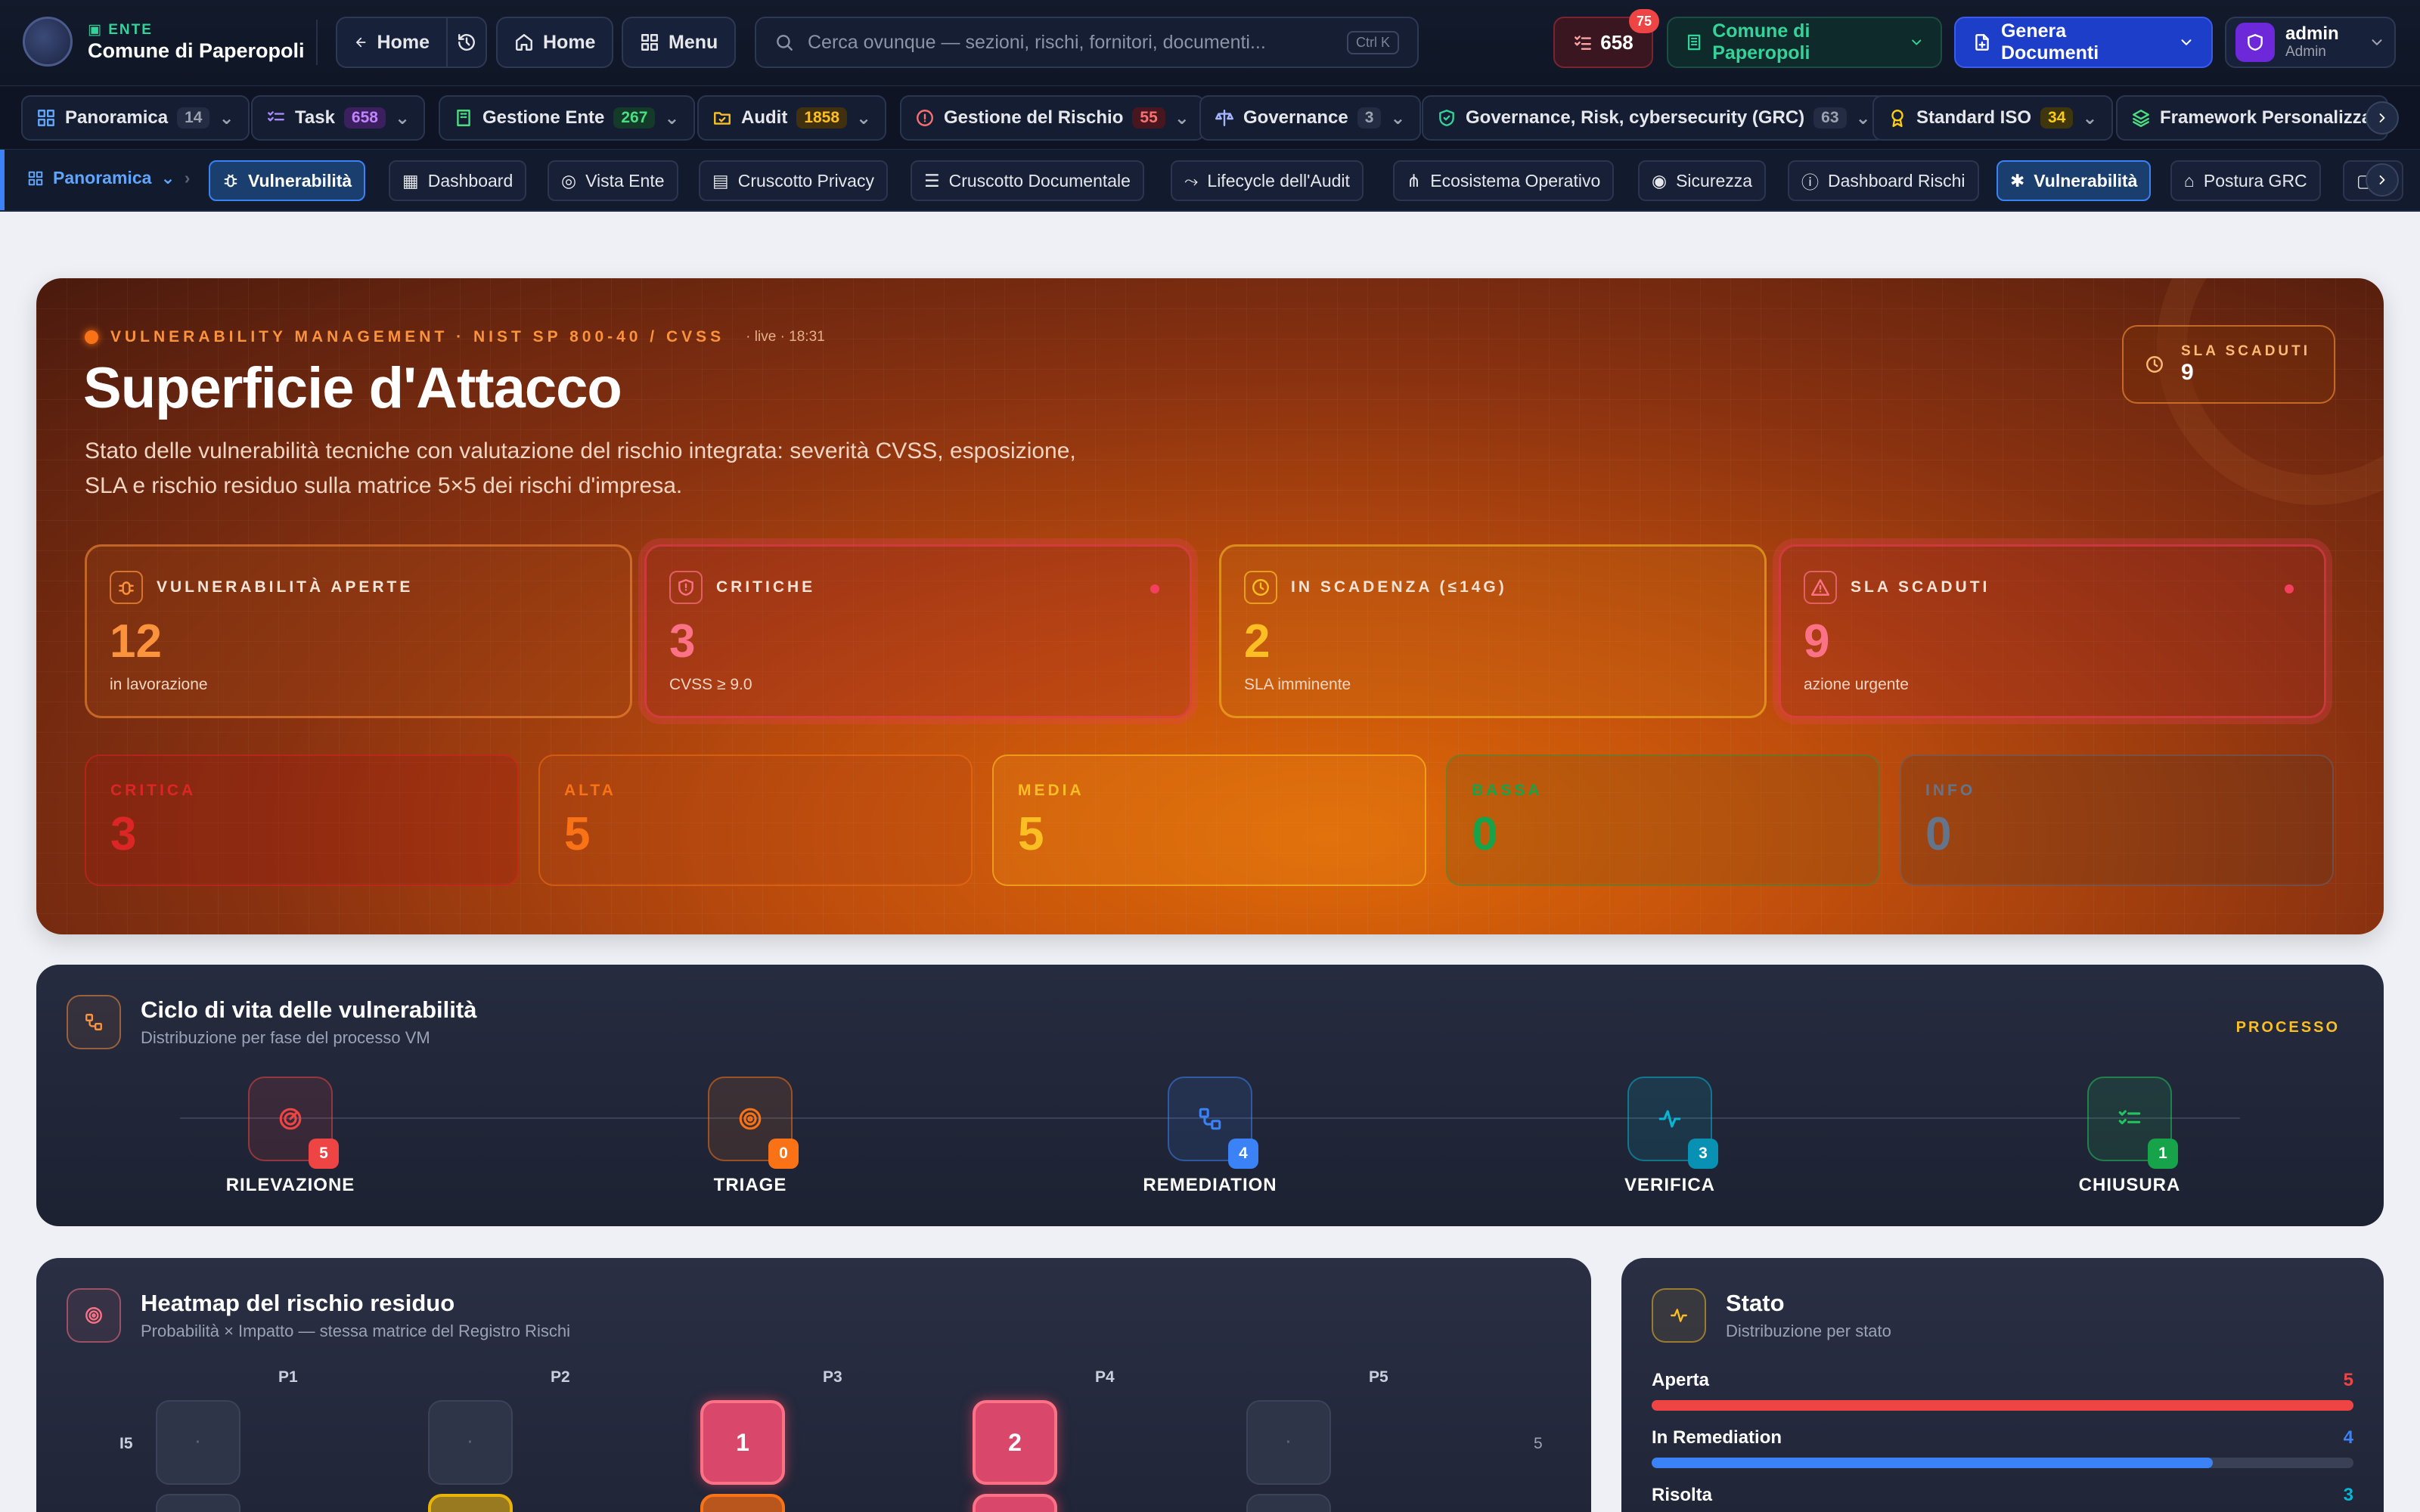 This screenshot has height=1512, width=2420. What do you see at coordinates (2189, 181) in the screenshot?
I see `landmark-icon: ⌂` at bounding box center [2189, 181].